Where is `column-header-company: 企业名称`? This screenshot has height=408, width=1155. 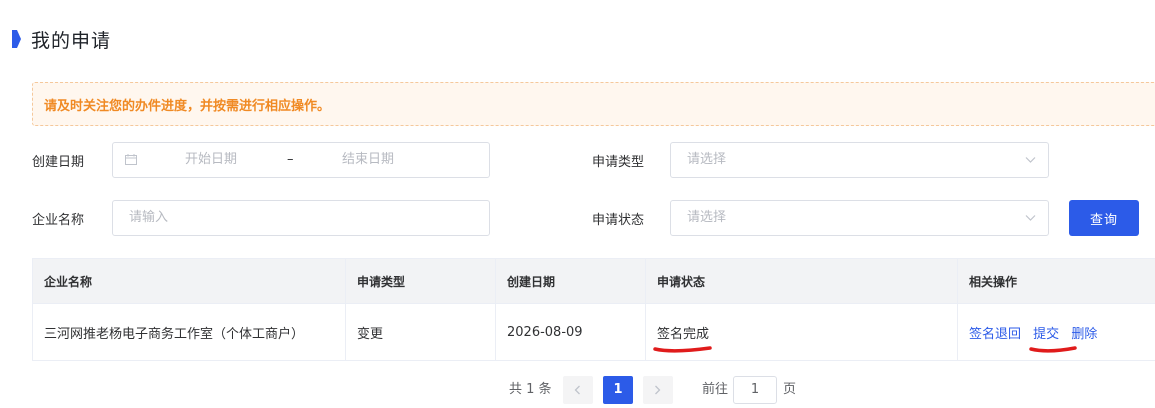 column-header-company: 企业名称 is located at coordinates (189, 281).